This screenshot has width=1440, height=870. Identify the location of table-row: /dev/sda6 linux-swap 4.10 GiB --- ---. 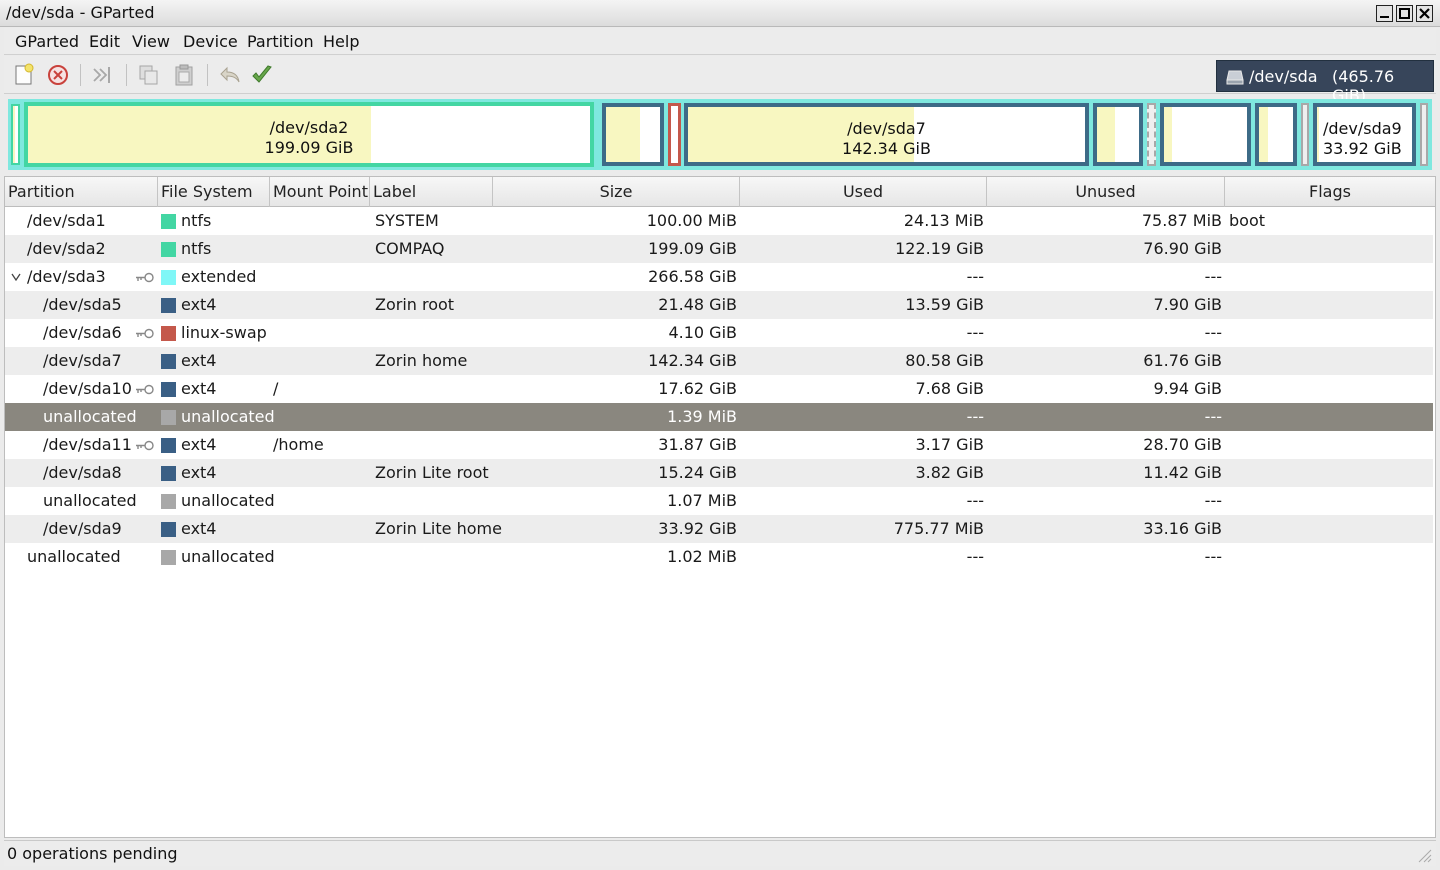
(719, 333).